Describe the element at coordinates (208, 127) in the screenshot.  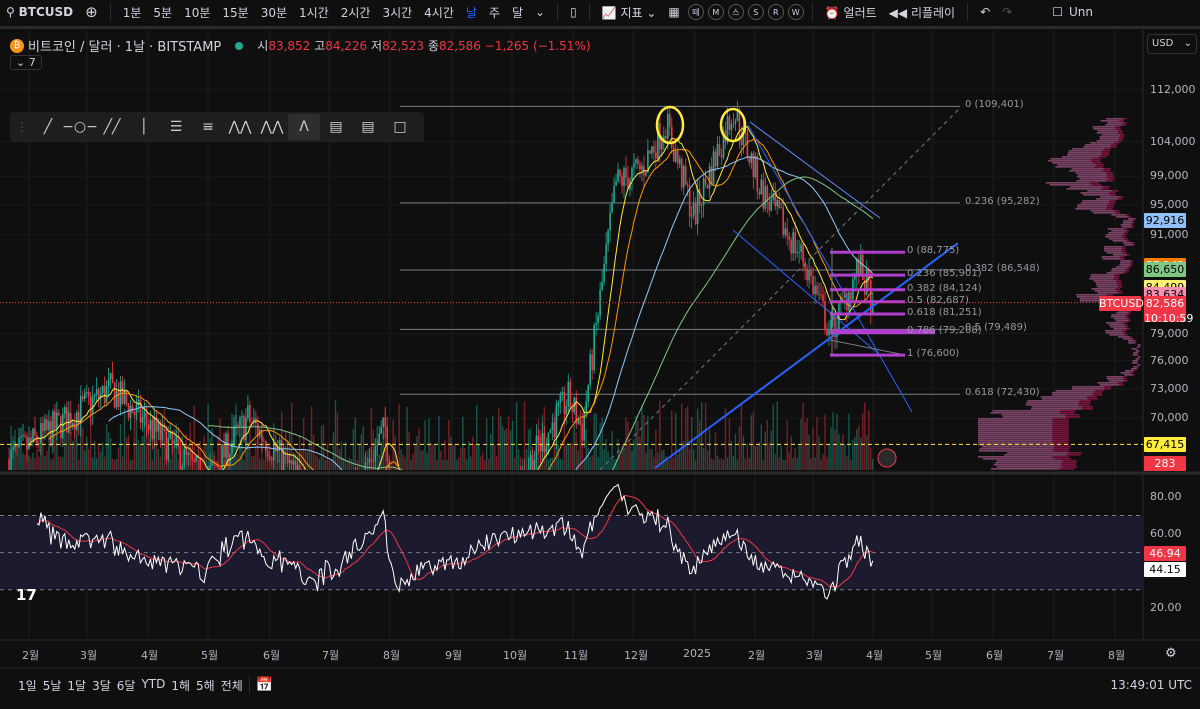
I see `fib-extension-tool-icon: ≡` at that location.